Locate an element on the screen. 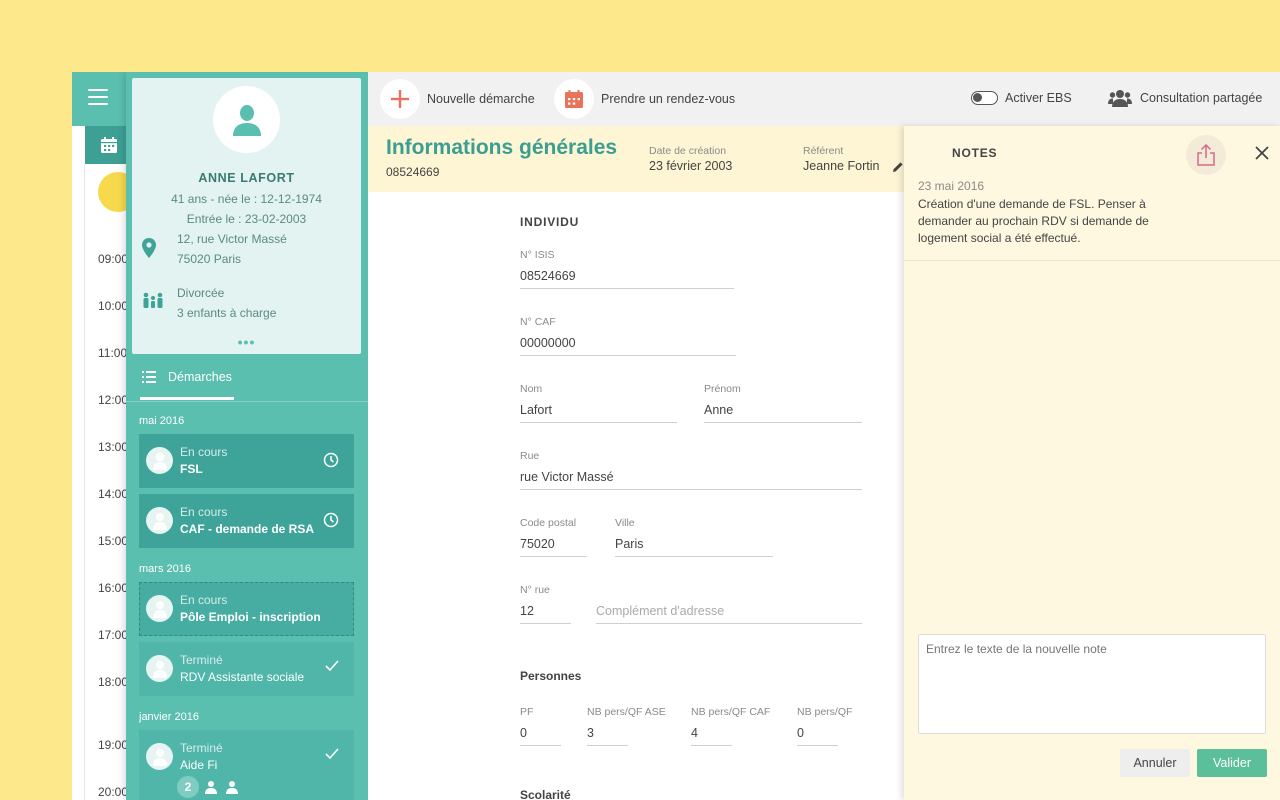  new-demarche-label: Nouvelle démarche is located at coordinates (481, 99).